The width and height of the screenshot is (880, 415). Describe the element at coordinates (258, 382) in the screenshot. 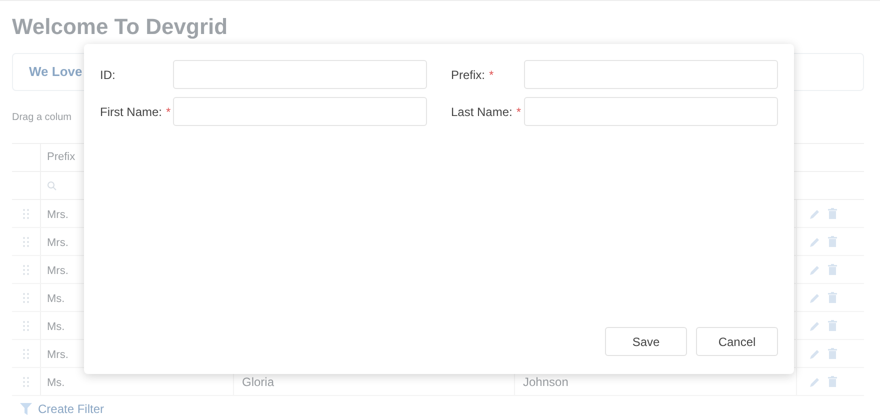

I see `table-cell-text: Gloria` at that location.